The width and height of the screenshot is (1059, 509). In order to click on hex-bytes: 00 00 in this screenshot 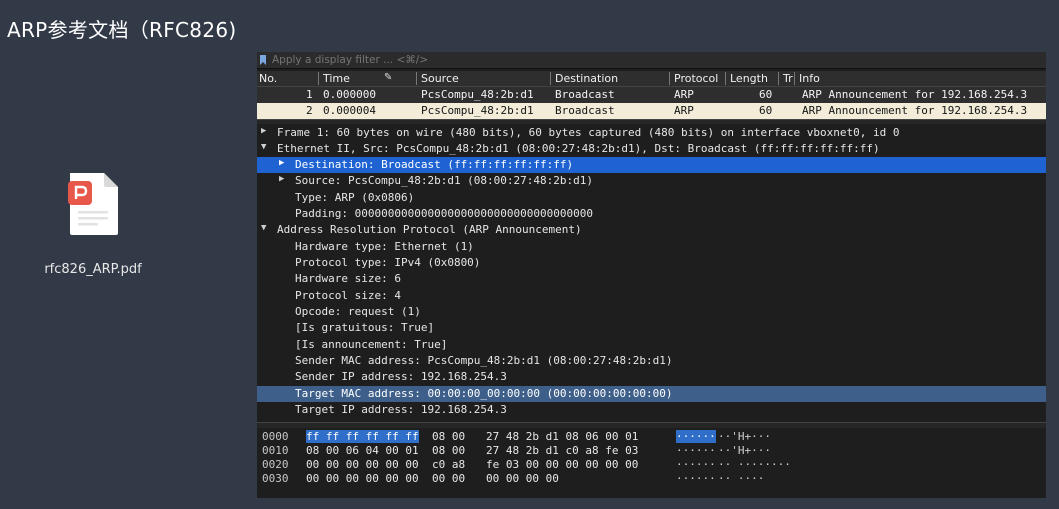, I will do `click(448, 478)`.